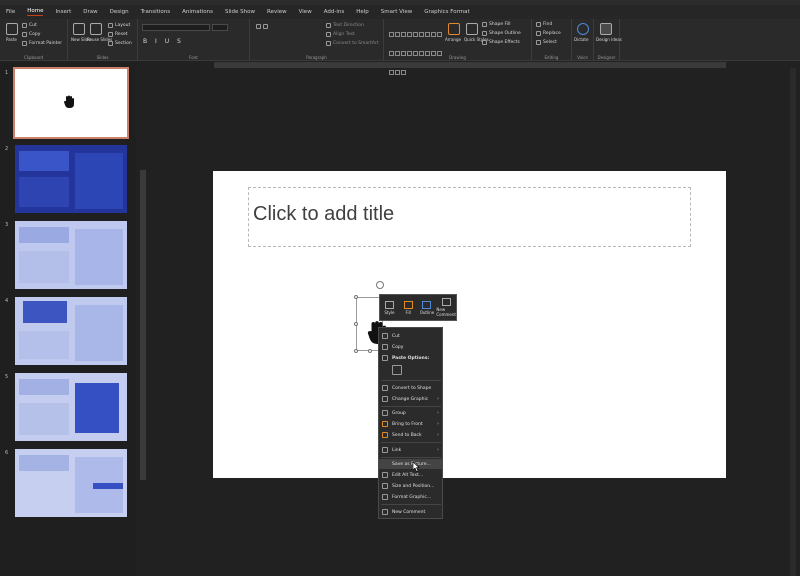  Describe the element at coordinates (277, 12) in the screenshot. I see `tab-review: Review` at that location.